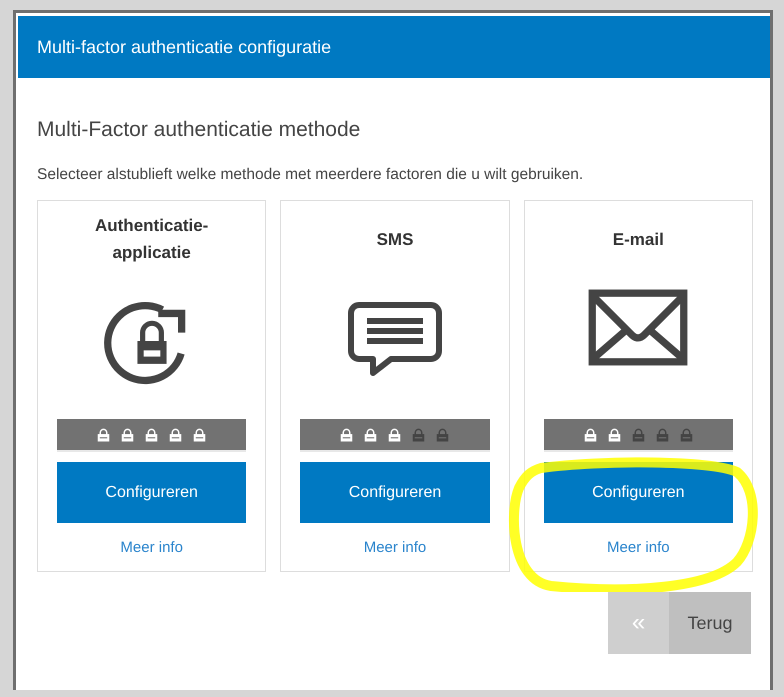  I want to click on instruction-text: Selecteer alstublieft welke methode met meerdere factoren die u wilt gebruiken., so click(310, 175).